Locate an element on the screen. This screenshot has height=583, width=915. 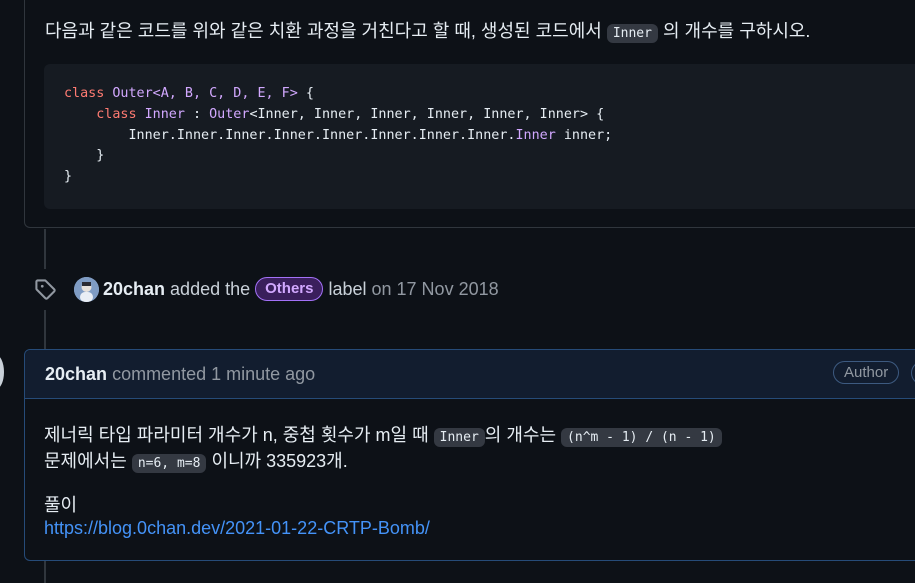
comment-line-2: 문제에서는 n=6, m=8 이니까 335923개. is located at coordinates (196, 460).